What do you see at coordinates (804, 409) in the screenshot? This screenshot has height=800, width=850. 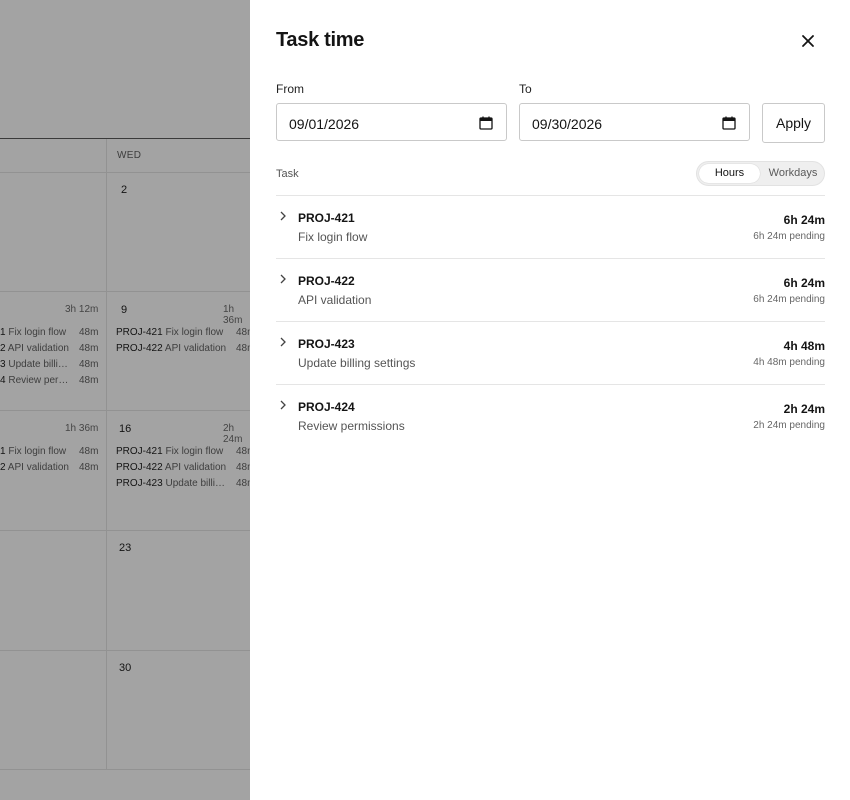 I see `task-time: 2h 24m` at bounding box center [804, 409].